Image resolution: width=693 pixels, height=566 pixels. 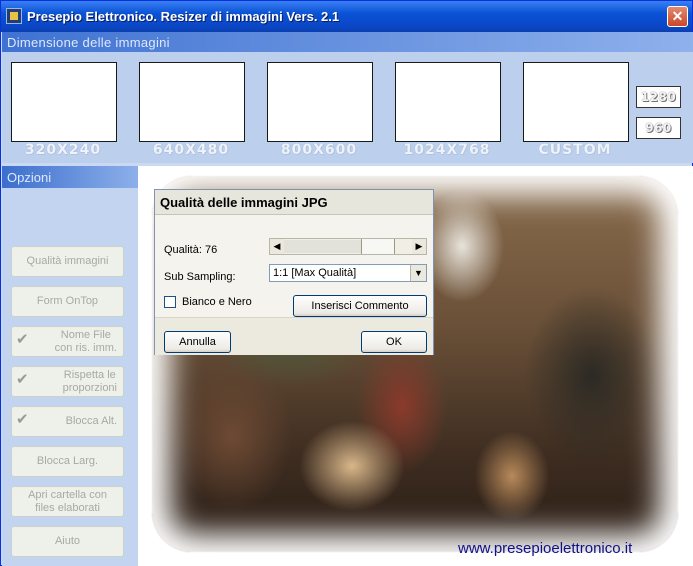 I want to click on subsampling-select: 1:1 [Max Qualità] ▼, so click(x=348, y=273).